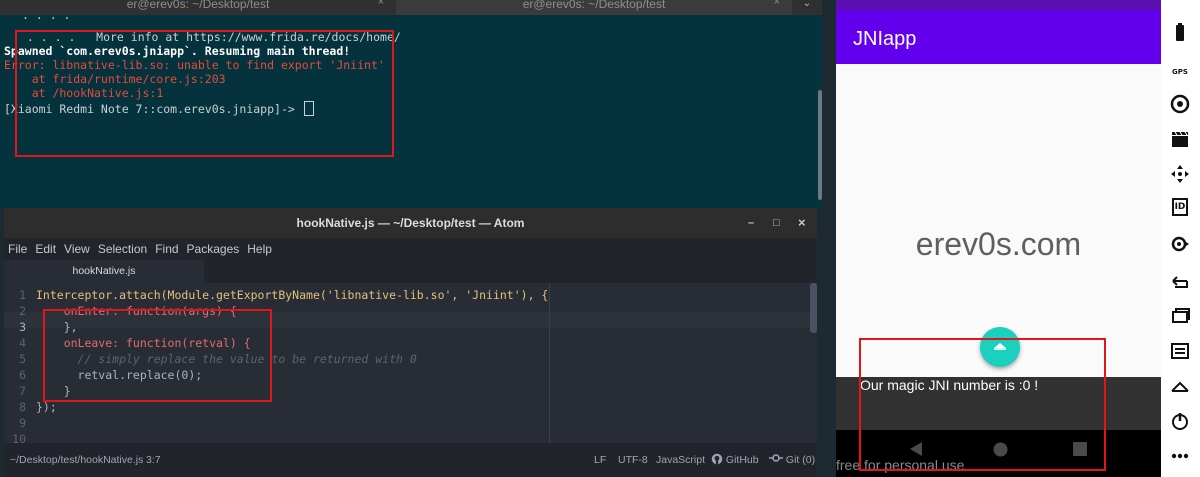  I want to click on editor-tab-hooknative: hookNative.js, so click(104, 271).